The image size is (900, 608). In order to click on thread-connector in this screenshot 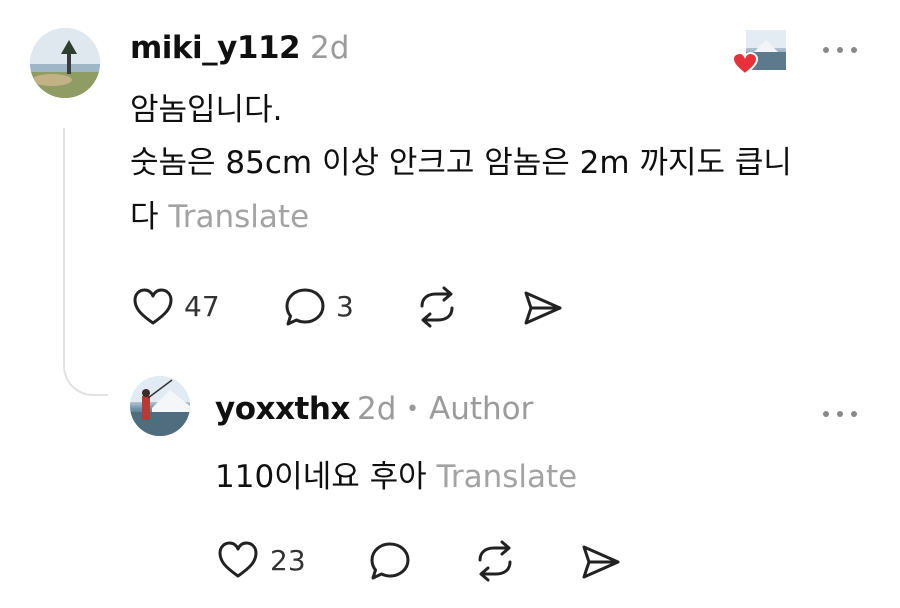, I will do `click(85, 262)`.